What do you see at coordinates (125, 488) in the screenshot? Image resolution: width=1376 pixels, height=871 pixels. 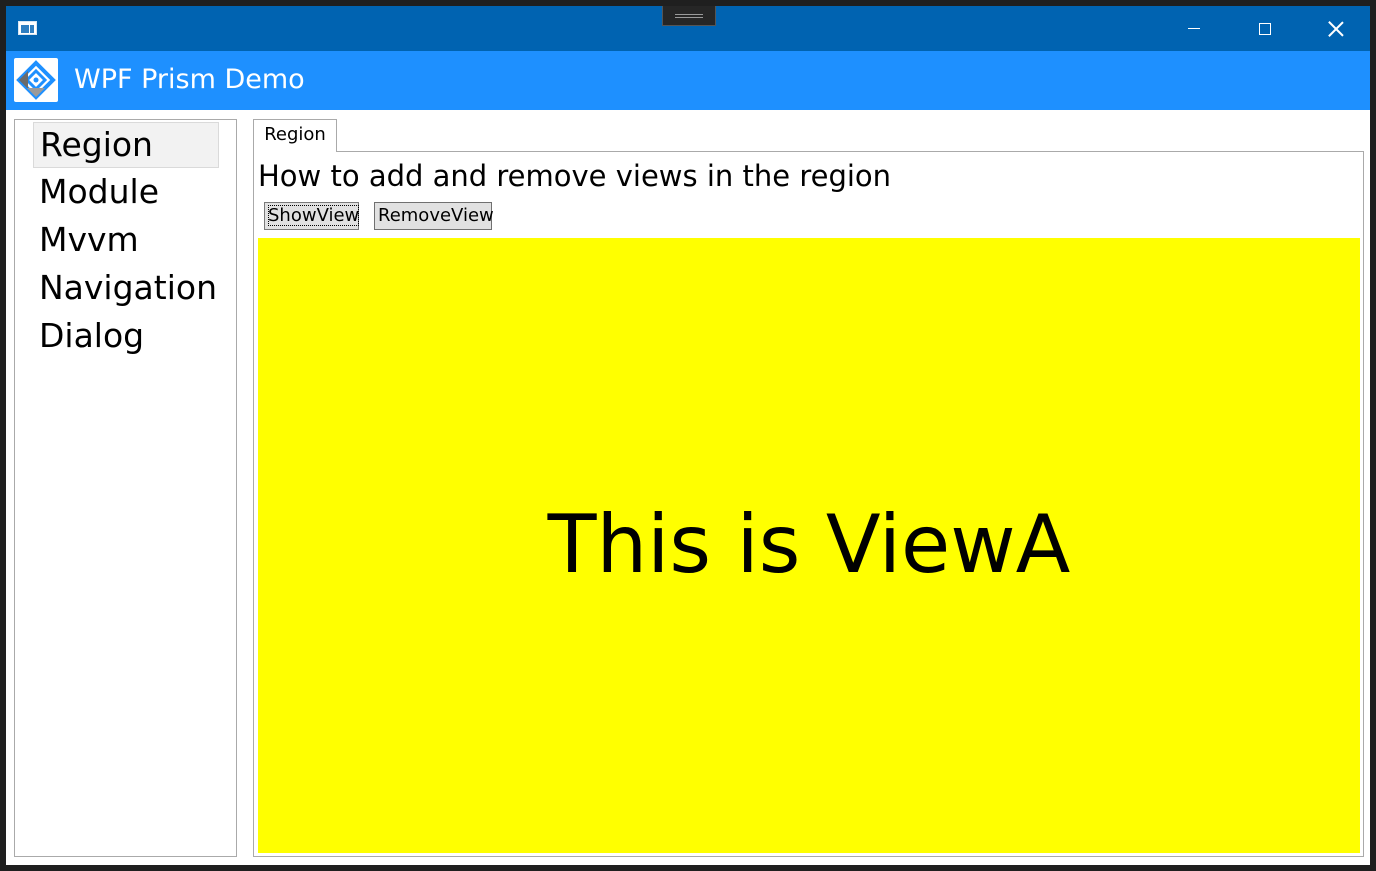 I see `sidebar-nav: Region Module Mvvm Navigation Dialog` at bounding box center [125, 488].